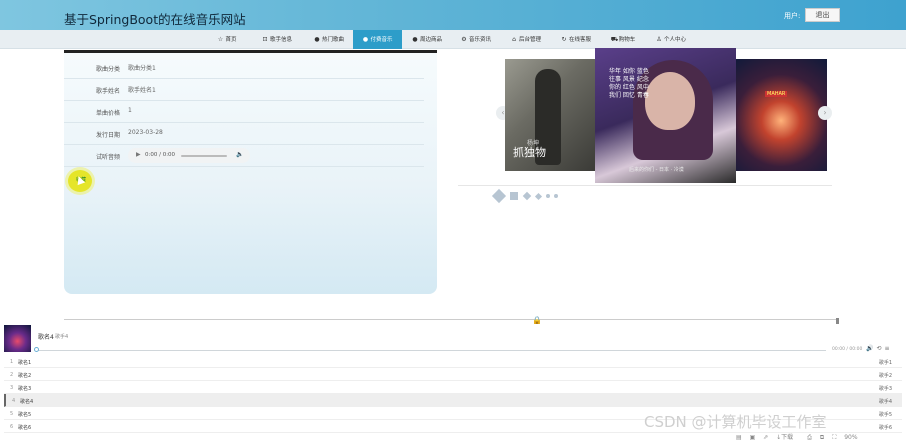 Image resolution: width=906 pixels, height=442 pixels. What do you see at coordinates (551, 115) in the screenshot?
I see `album-card-left: 杨坤 抓独物` at bounding box center [551, 115].